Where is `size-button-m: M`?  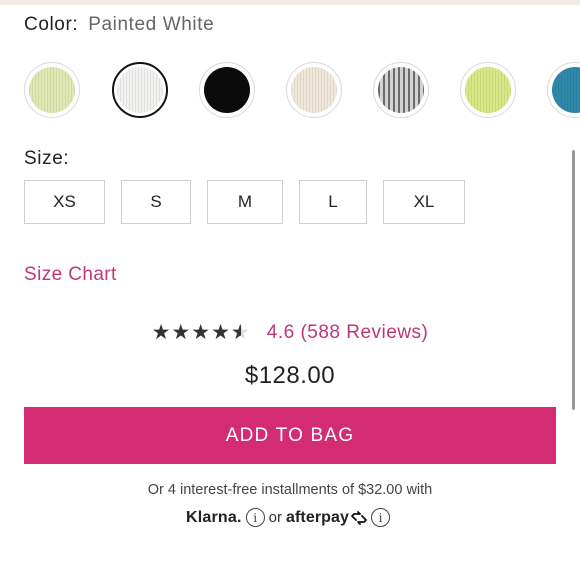 size-button-m: M is located at coordinates (245, 202).